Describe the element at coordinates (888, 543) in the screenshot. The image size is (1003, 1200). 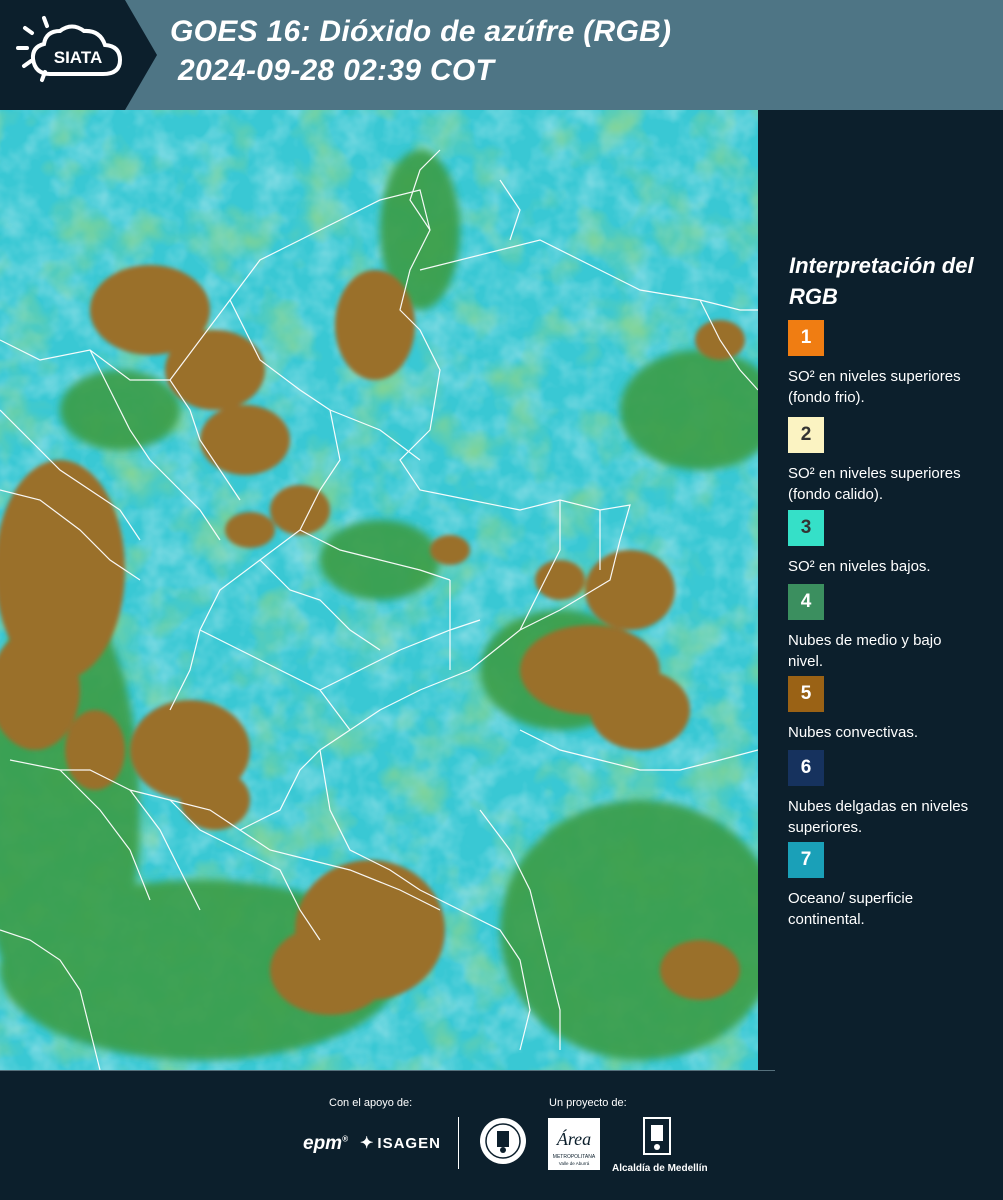
I see `legend-item-3: 3 SO² en niveles bajos.` at that location.